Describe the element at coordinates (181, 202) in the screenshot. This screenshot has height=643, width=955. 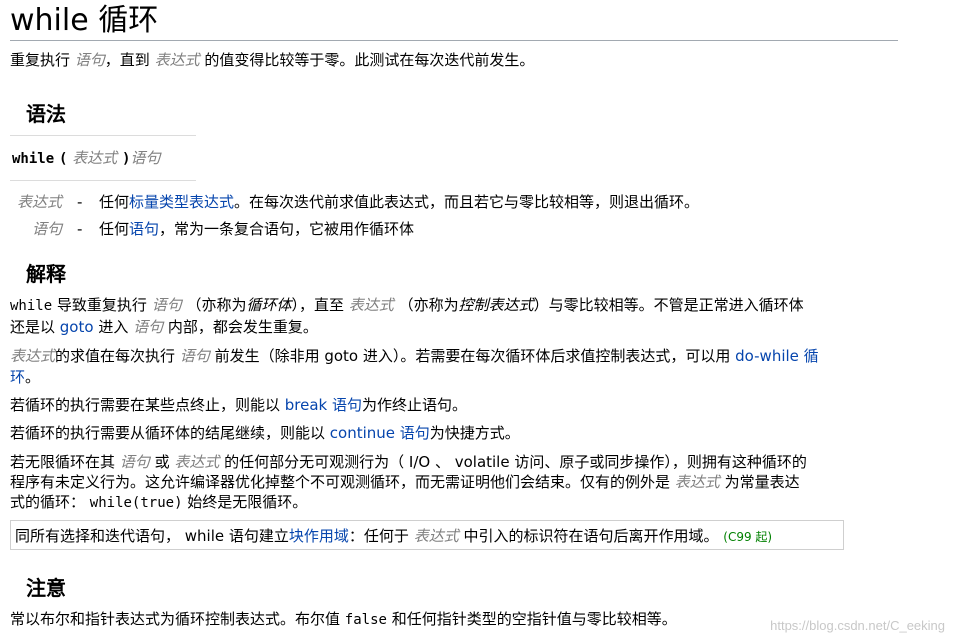
I see `link-scalar-expression: 标量类型表达式` at that location.